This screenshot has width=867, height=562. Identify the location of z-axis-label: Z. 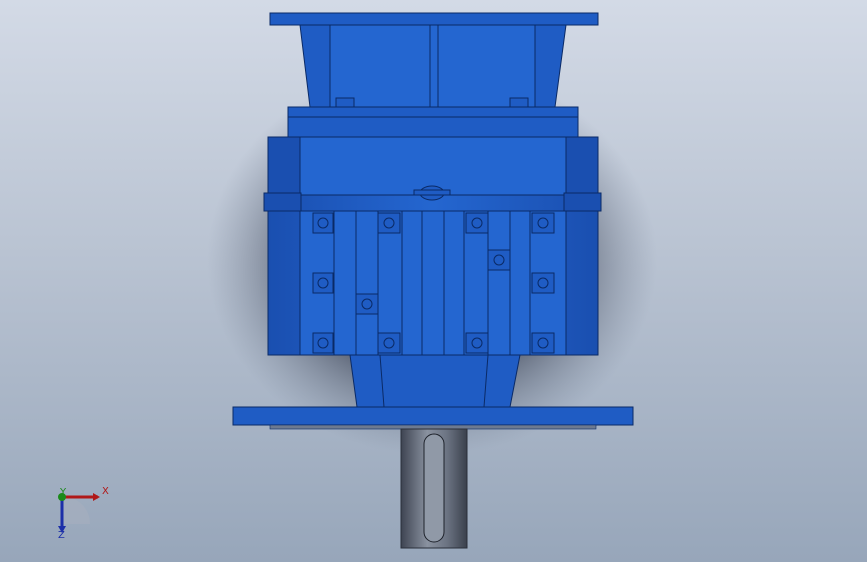
(61, 535).